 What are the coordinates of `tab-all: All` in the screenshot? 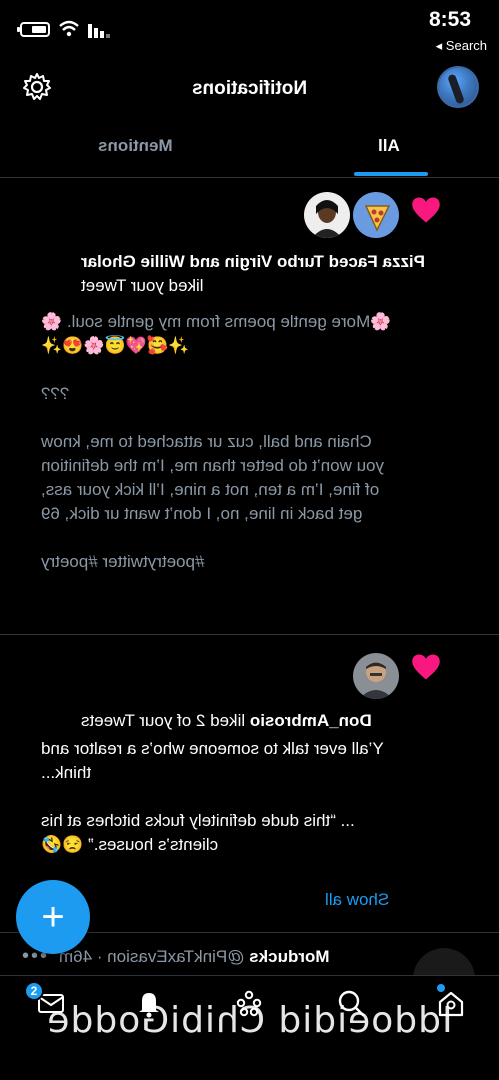 It's located at (389, 146).